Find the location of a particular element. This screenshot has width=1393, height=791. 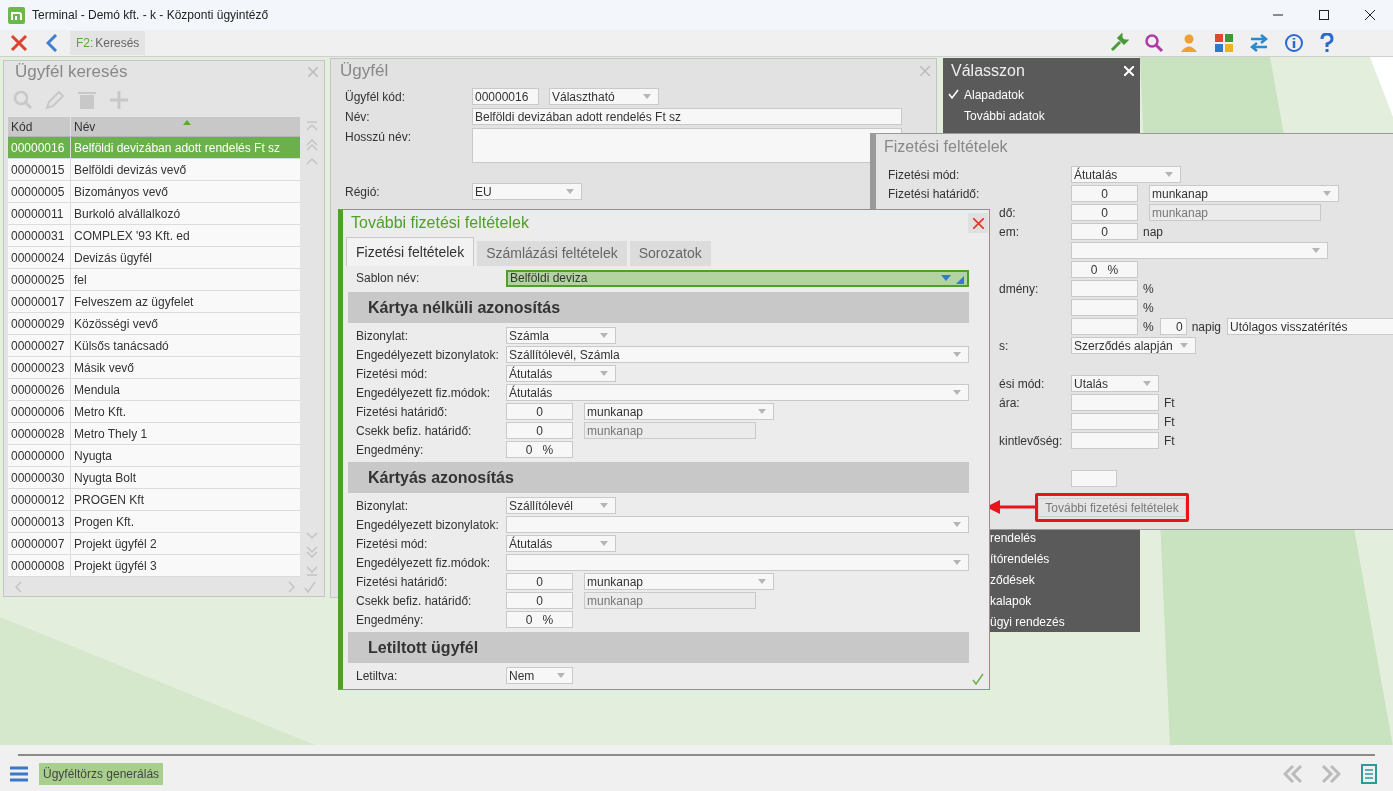

trash-icon is located at coordinates (87, 100).